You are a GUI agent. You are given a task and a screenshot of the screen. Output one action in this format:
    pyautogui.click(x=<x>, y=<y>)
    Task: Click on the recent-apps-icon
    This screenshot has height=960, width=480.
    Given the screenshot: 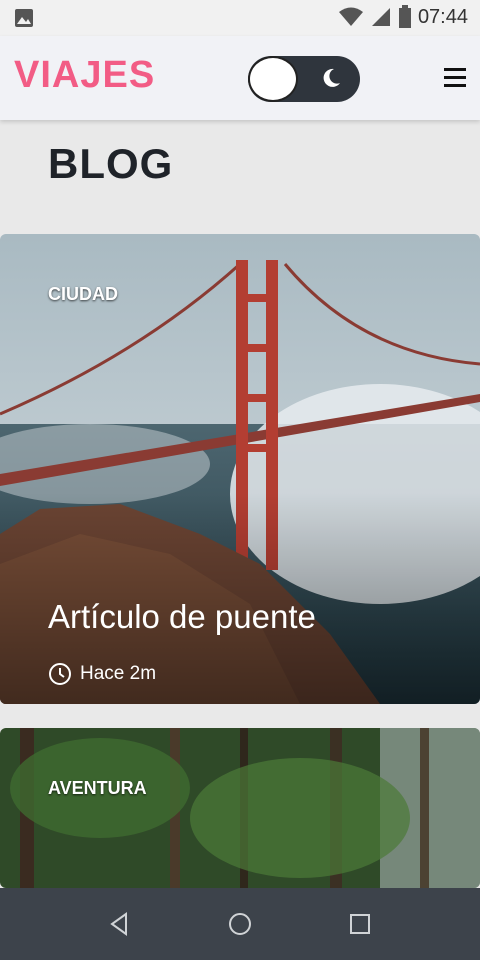 What is the action you would take?
    pyautogui.click(x=360, y=924)
    